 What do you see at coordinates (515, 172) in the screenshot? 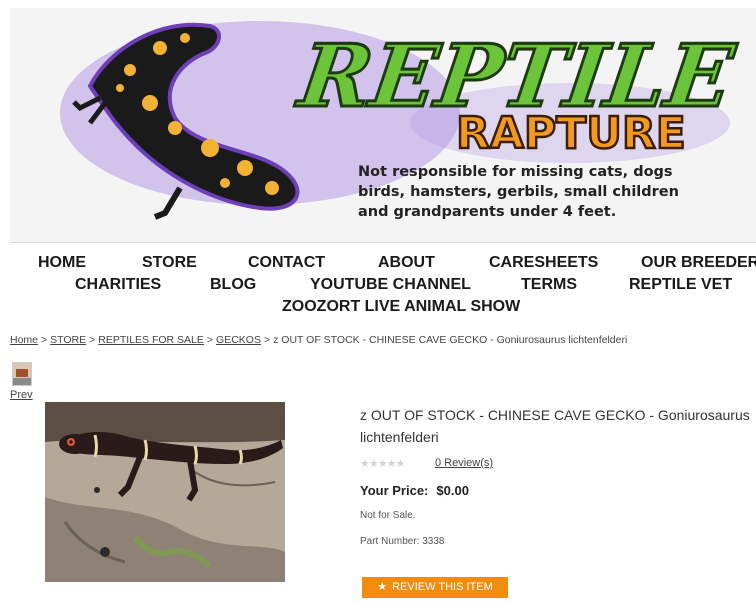
I see `tagline-line: Not responsible for missing cats, dogs` at bounding box center [515, 172].